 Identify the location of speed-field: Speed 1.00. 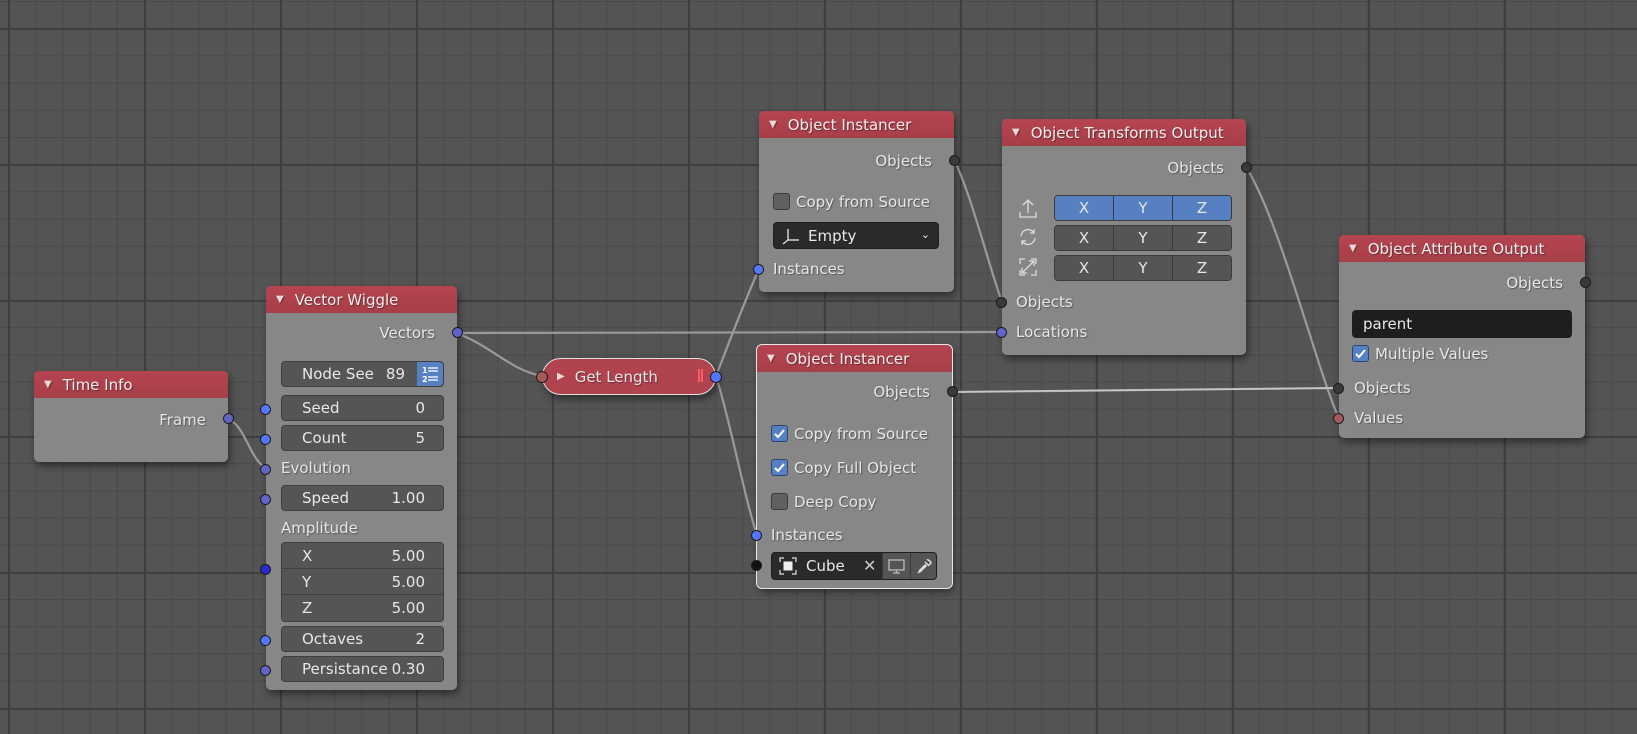
(362, 498).